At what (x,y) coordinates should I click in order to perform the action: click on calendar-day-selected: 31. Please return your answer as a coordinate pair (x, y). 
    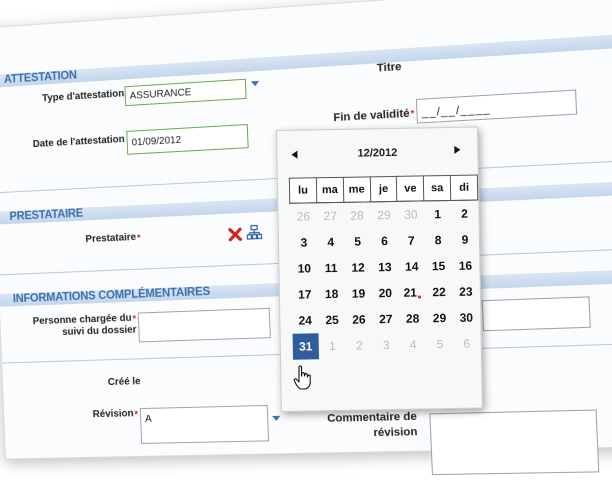
    Looking at the image, I should click on (306, 346).